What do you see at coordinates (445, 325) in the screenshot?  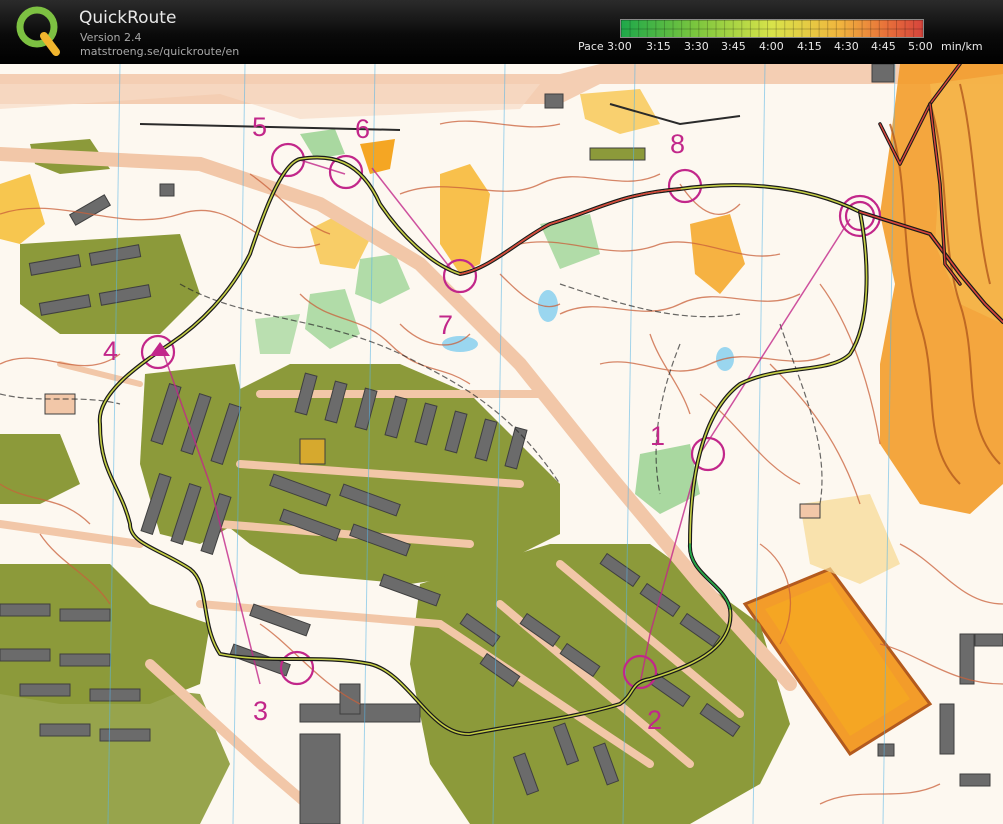 I see `control-label-7: 7` at bounding box center [445, 325].